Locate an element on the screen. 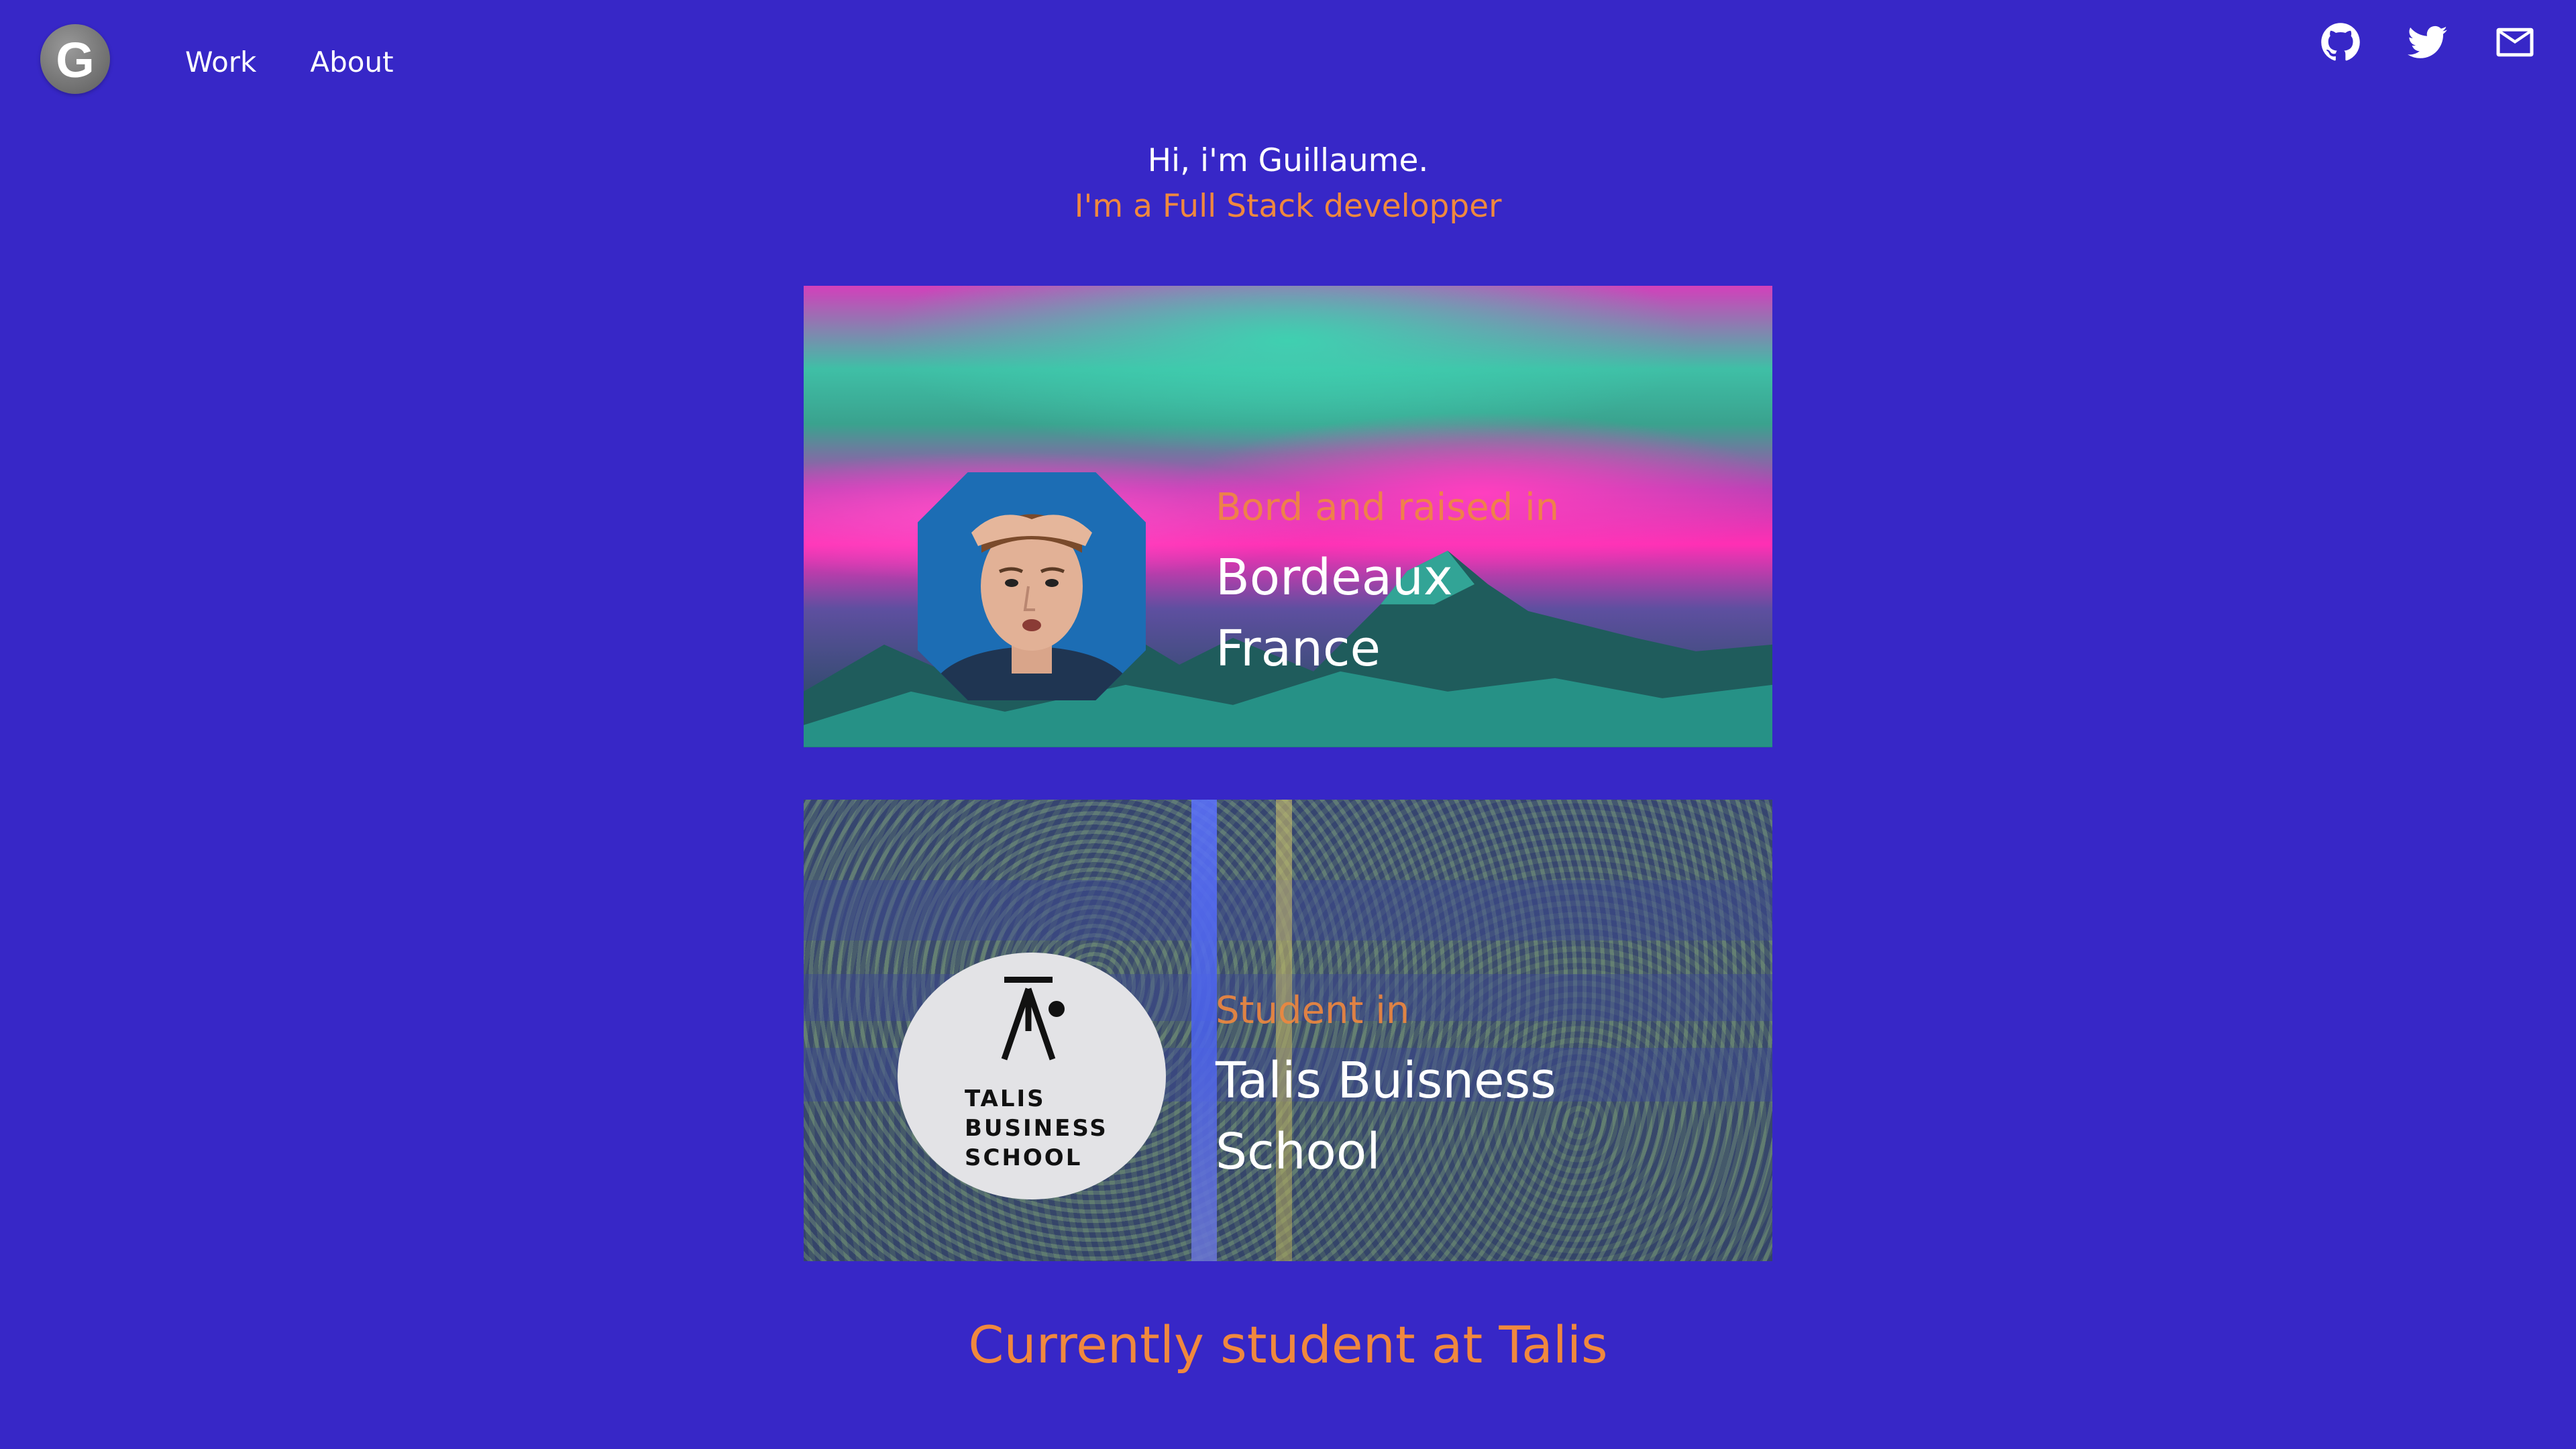 The height and width of the screenshot is (1449, 2576). school-kicker: Student in is located at coordinates (1313, 1010).